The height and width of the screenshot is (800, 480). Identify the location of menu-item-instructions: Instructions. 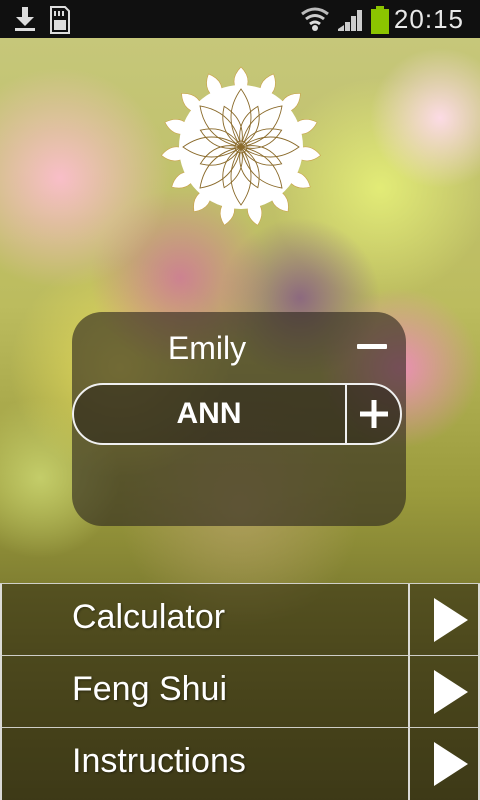
(240, 763).